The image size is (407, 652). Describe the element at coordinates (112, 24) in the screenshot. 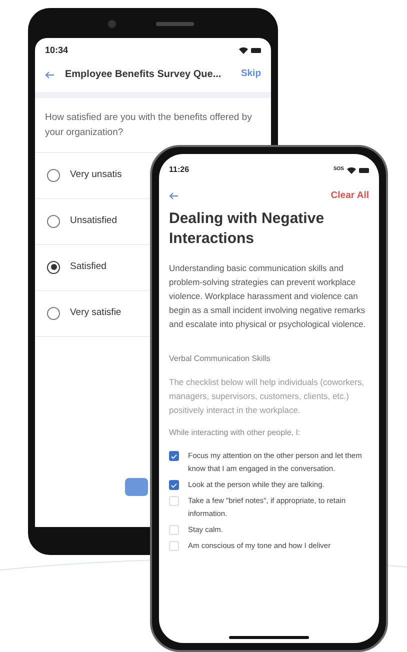

I see `camera-icon` at that location.